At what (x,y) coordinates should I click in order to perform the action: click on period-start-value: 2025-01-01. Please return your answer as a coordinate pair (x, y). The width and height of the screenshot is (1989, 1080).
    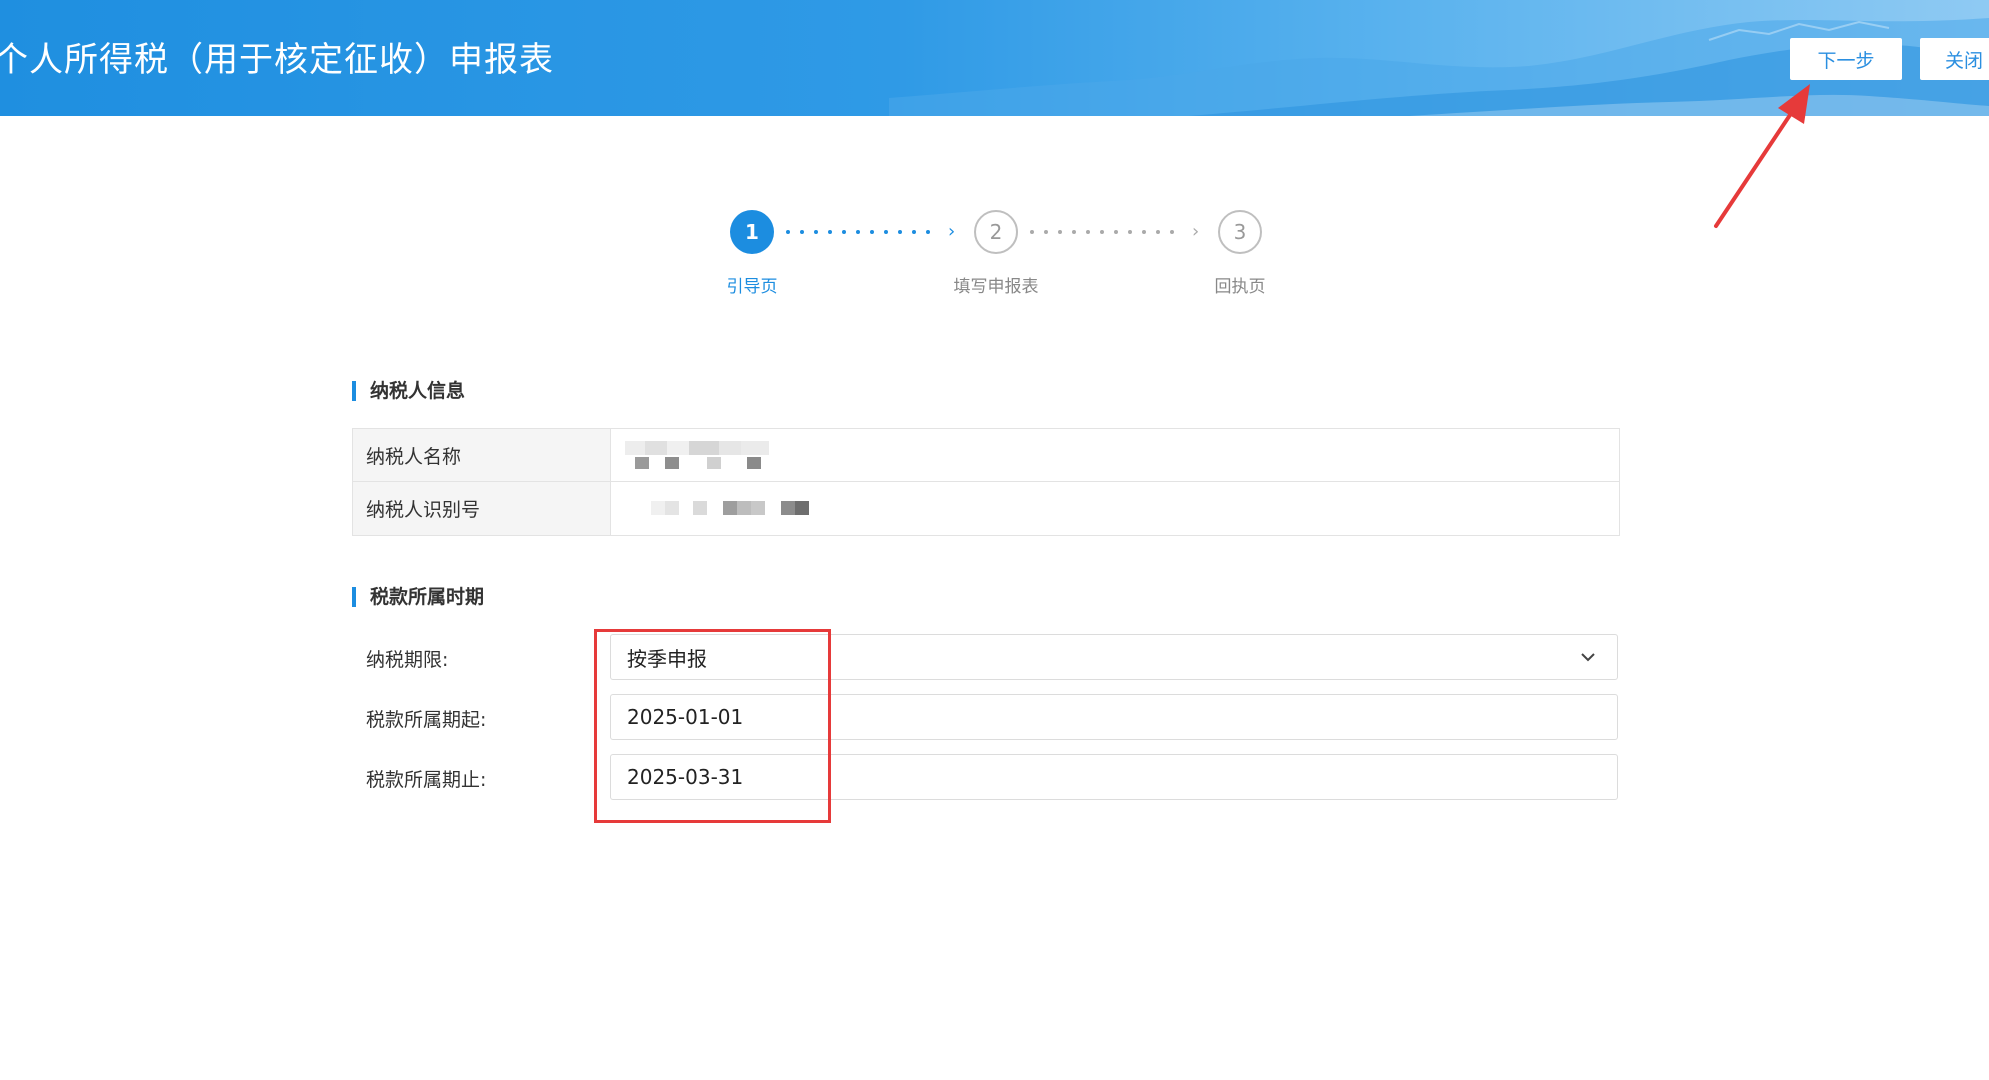
    Looking at the image, I should click on (685, 717).